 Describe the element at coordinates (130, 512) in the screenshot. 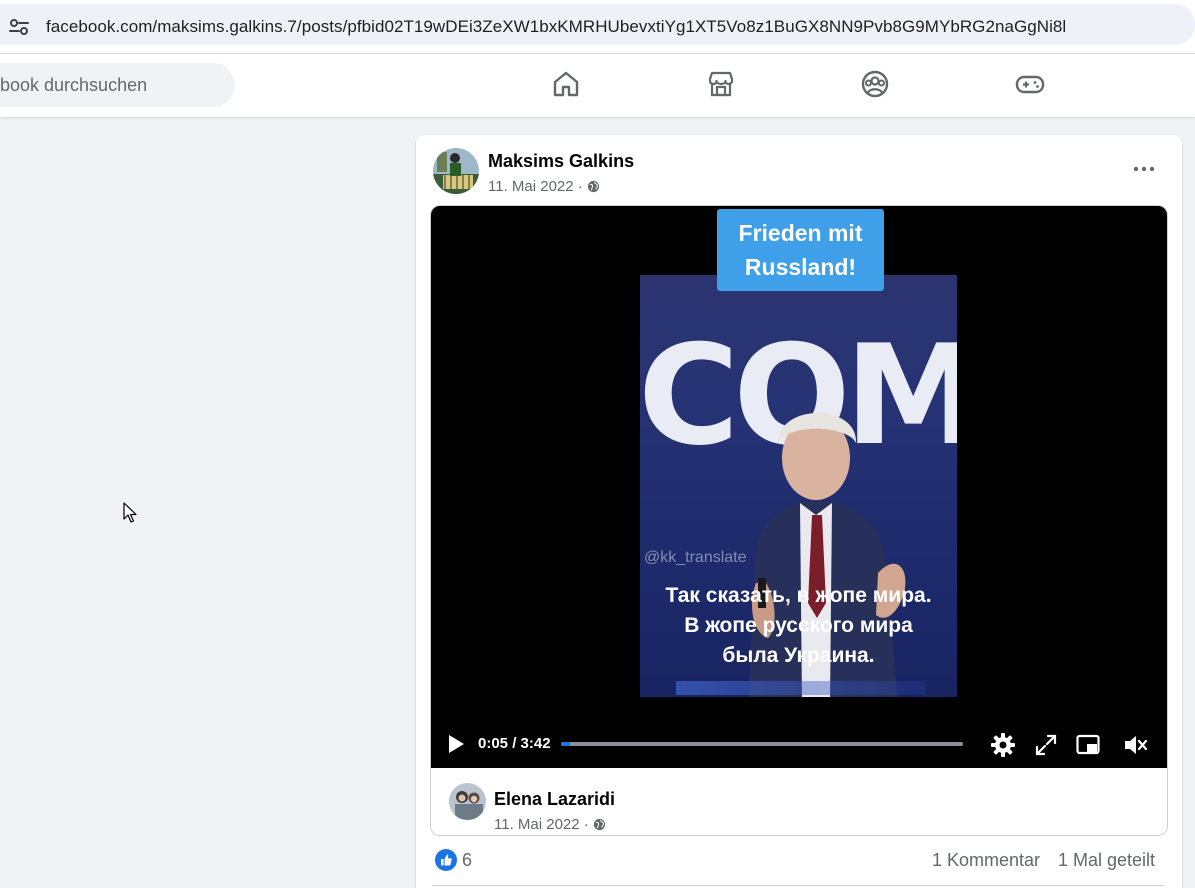

I see `mouse-cursor-icon` at that location.